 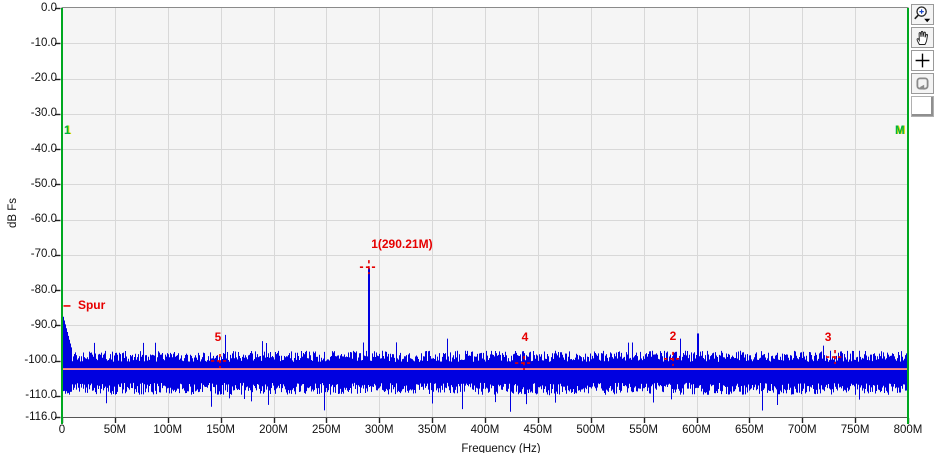 I want to click on cursor-label-m3: 3, so click(x=828, y=337).